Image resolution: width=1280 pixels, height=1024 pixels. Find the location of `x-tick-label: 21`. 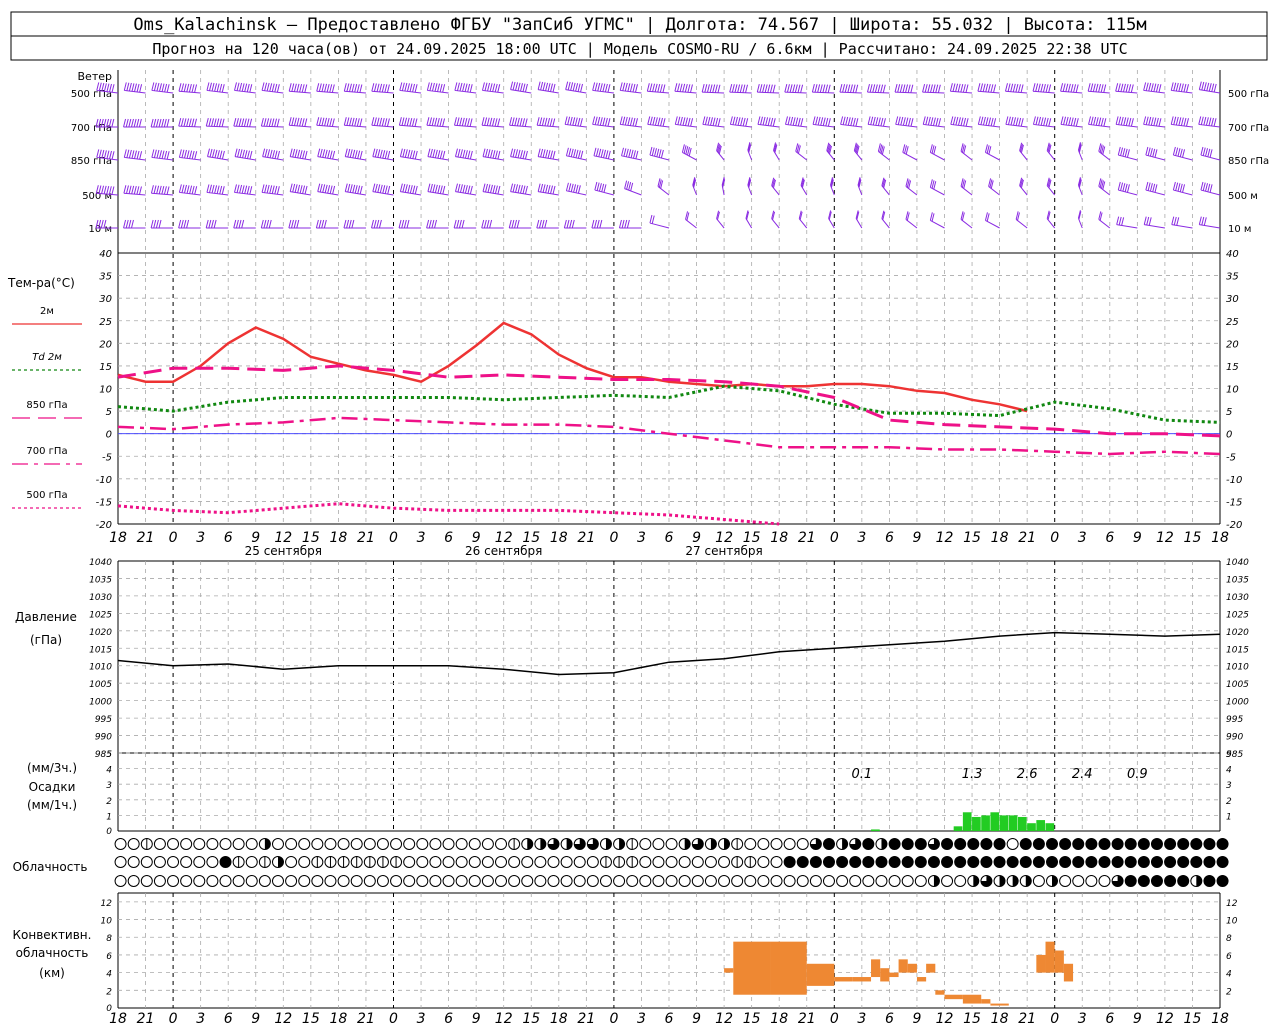

x-tick-label: 21 is located at coordinates (1027, 1017).